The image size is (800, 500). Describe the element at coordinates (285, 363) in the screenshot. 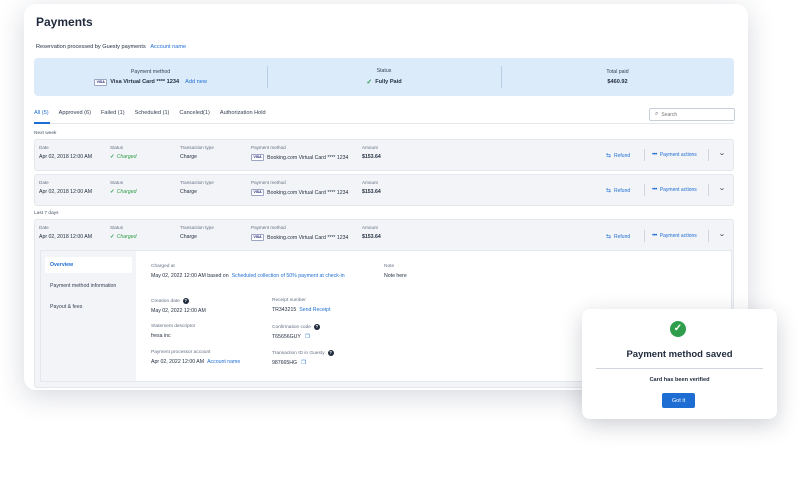

I see `transaction-id-value: 987665HG` at that location.